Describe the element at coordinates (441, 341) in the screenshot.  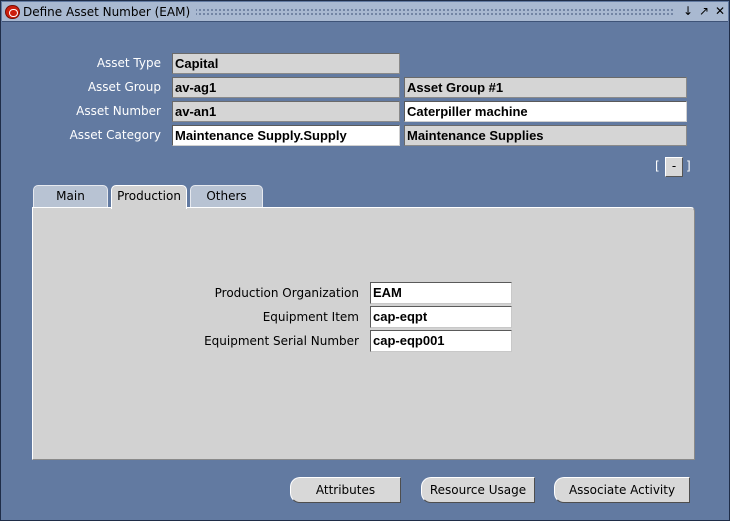
I see `equipment-serial-number-field: cap-eqp001` at that location.